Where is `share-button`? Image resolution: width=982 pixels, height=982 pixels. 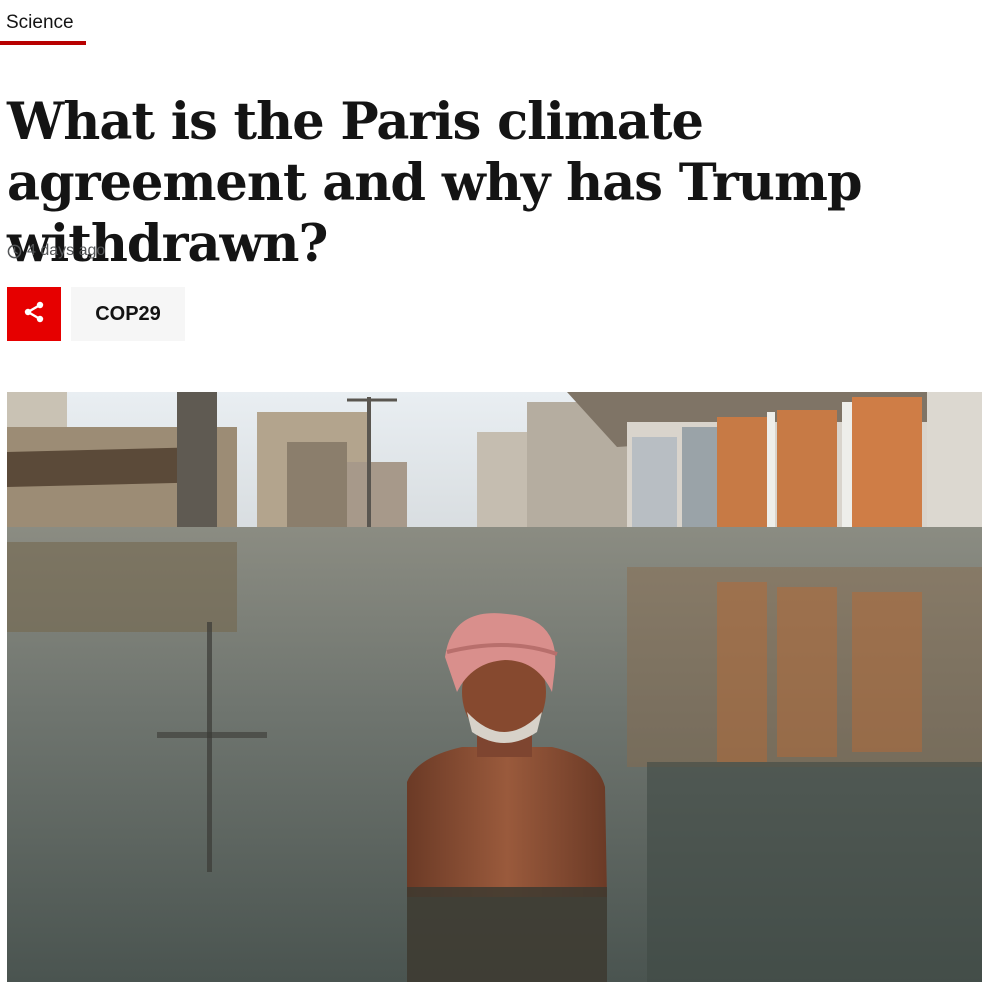
share-button is located at coordinates (34, 314).